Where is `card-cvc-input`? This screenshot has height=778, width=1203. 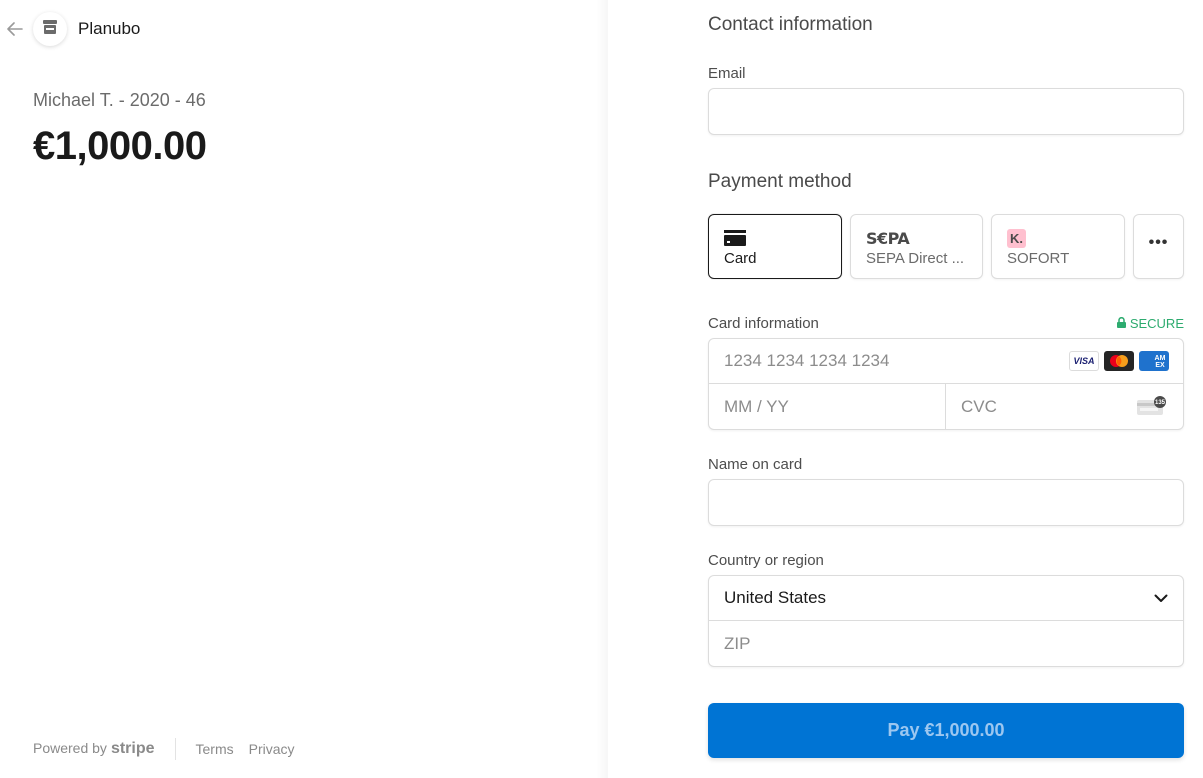
card-cvc-input is located at coordinates (1036, 406).